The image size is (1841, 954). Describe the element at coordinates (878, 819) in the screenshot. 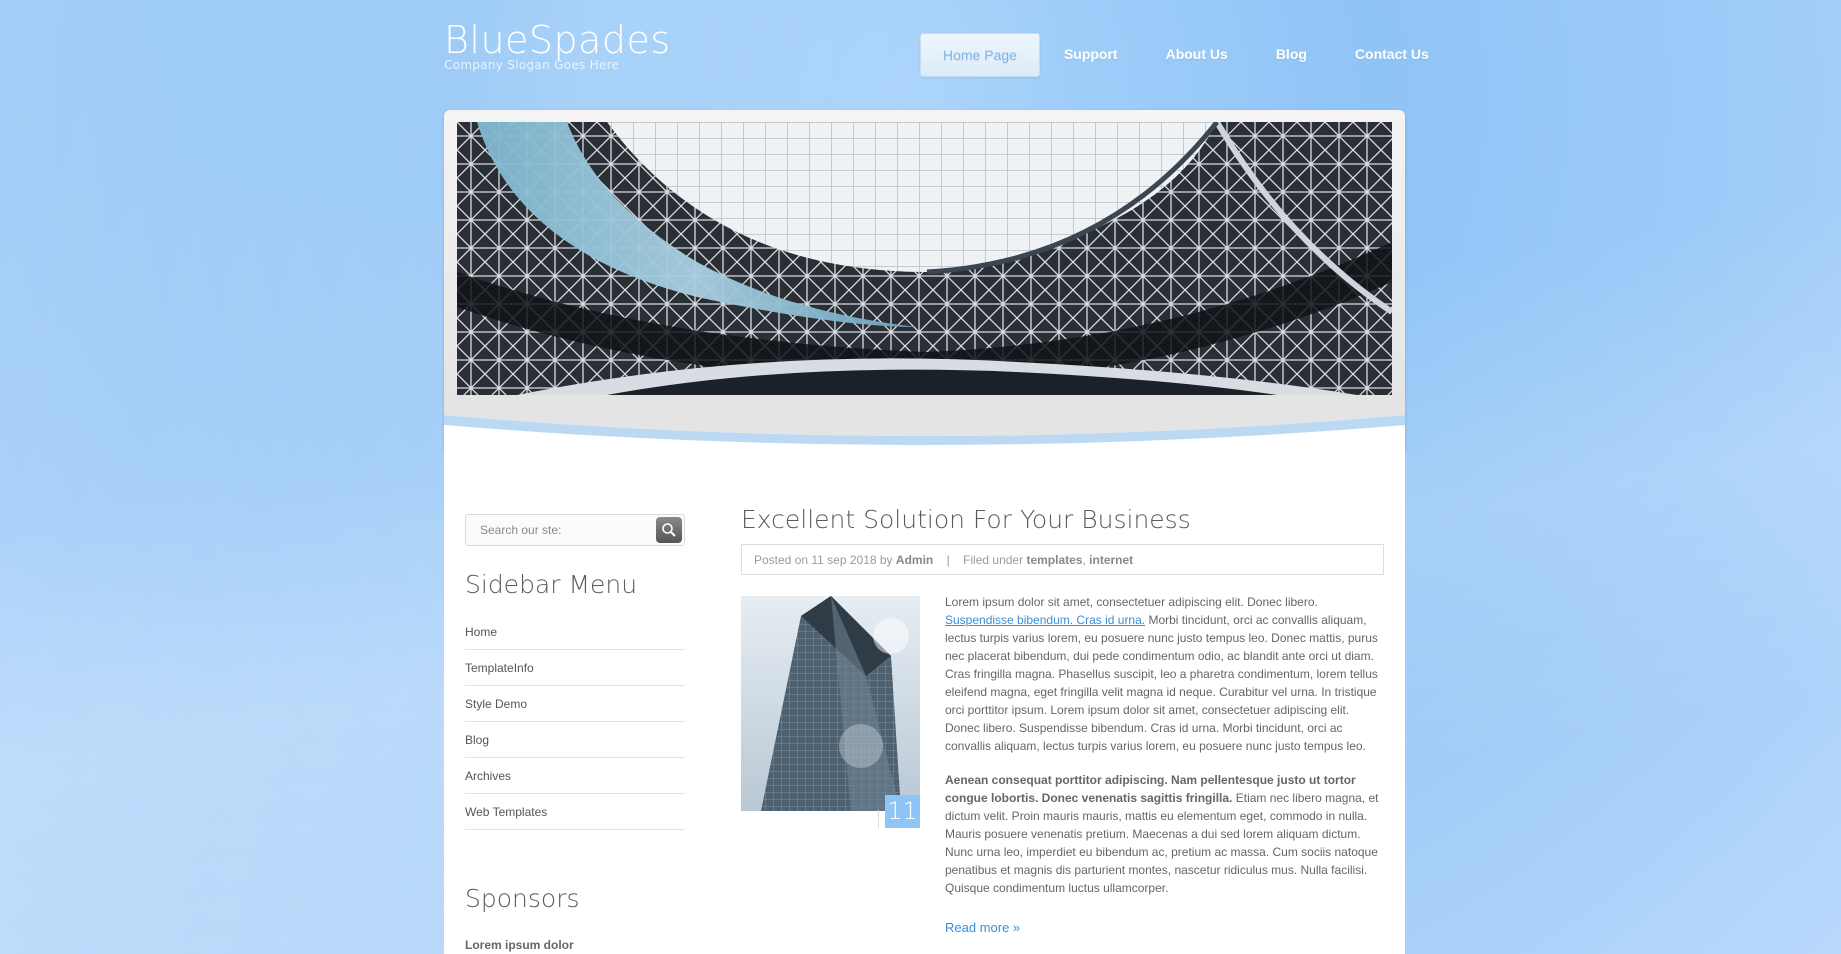

I see `date-badge-tick` at that location.